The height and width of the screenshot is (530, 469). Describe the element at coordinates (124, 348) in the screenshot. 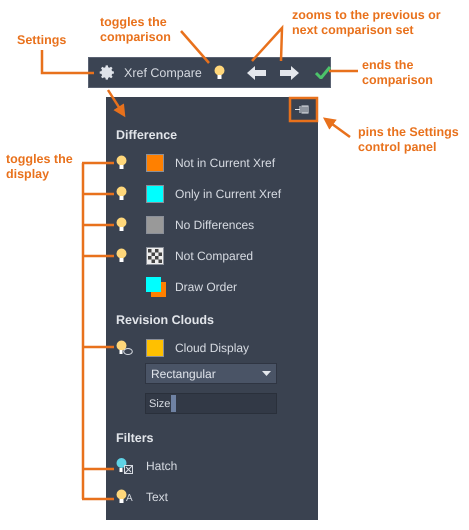

I see `cloud-bulb-icon` at that location.